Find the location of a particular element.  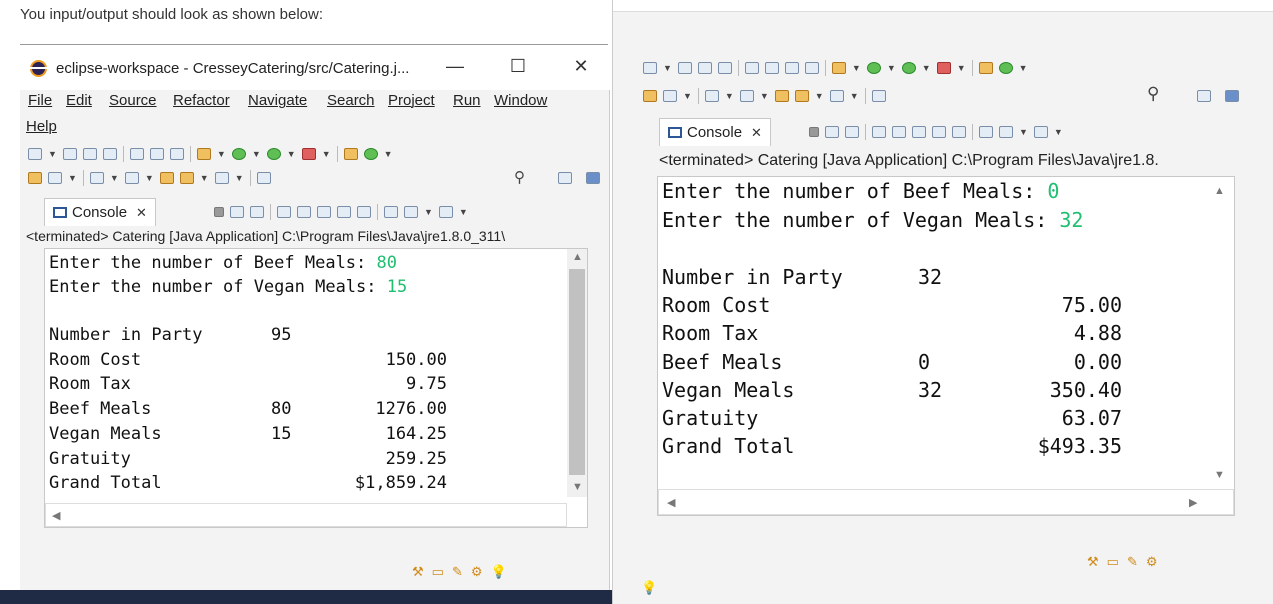

horizontal-scrollbar: ◀ ▶ is located at coordinates (946, 502).